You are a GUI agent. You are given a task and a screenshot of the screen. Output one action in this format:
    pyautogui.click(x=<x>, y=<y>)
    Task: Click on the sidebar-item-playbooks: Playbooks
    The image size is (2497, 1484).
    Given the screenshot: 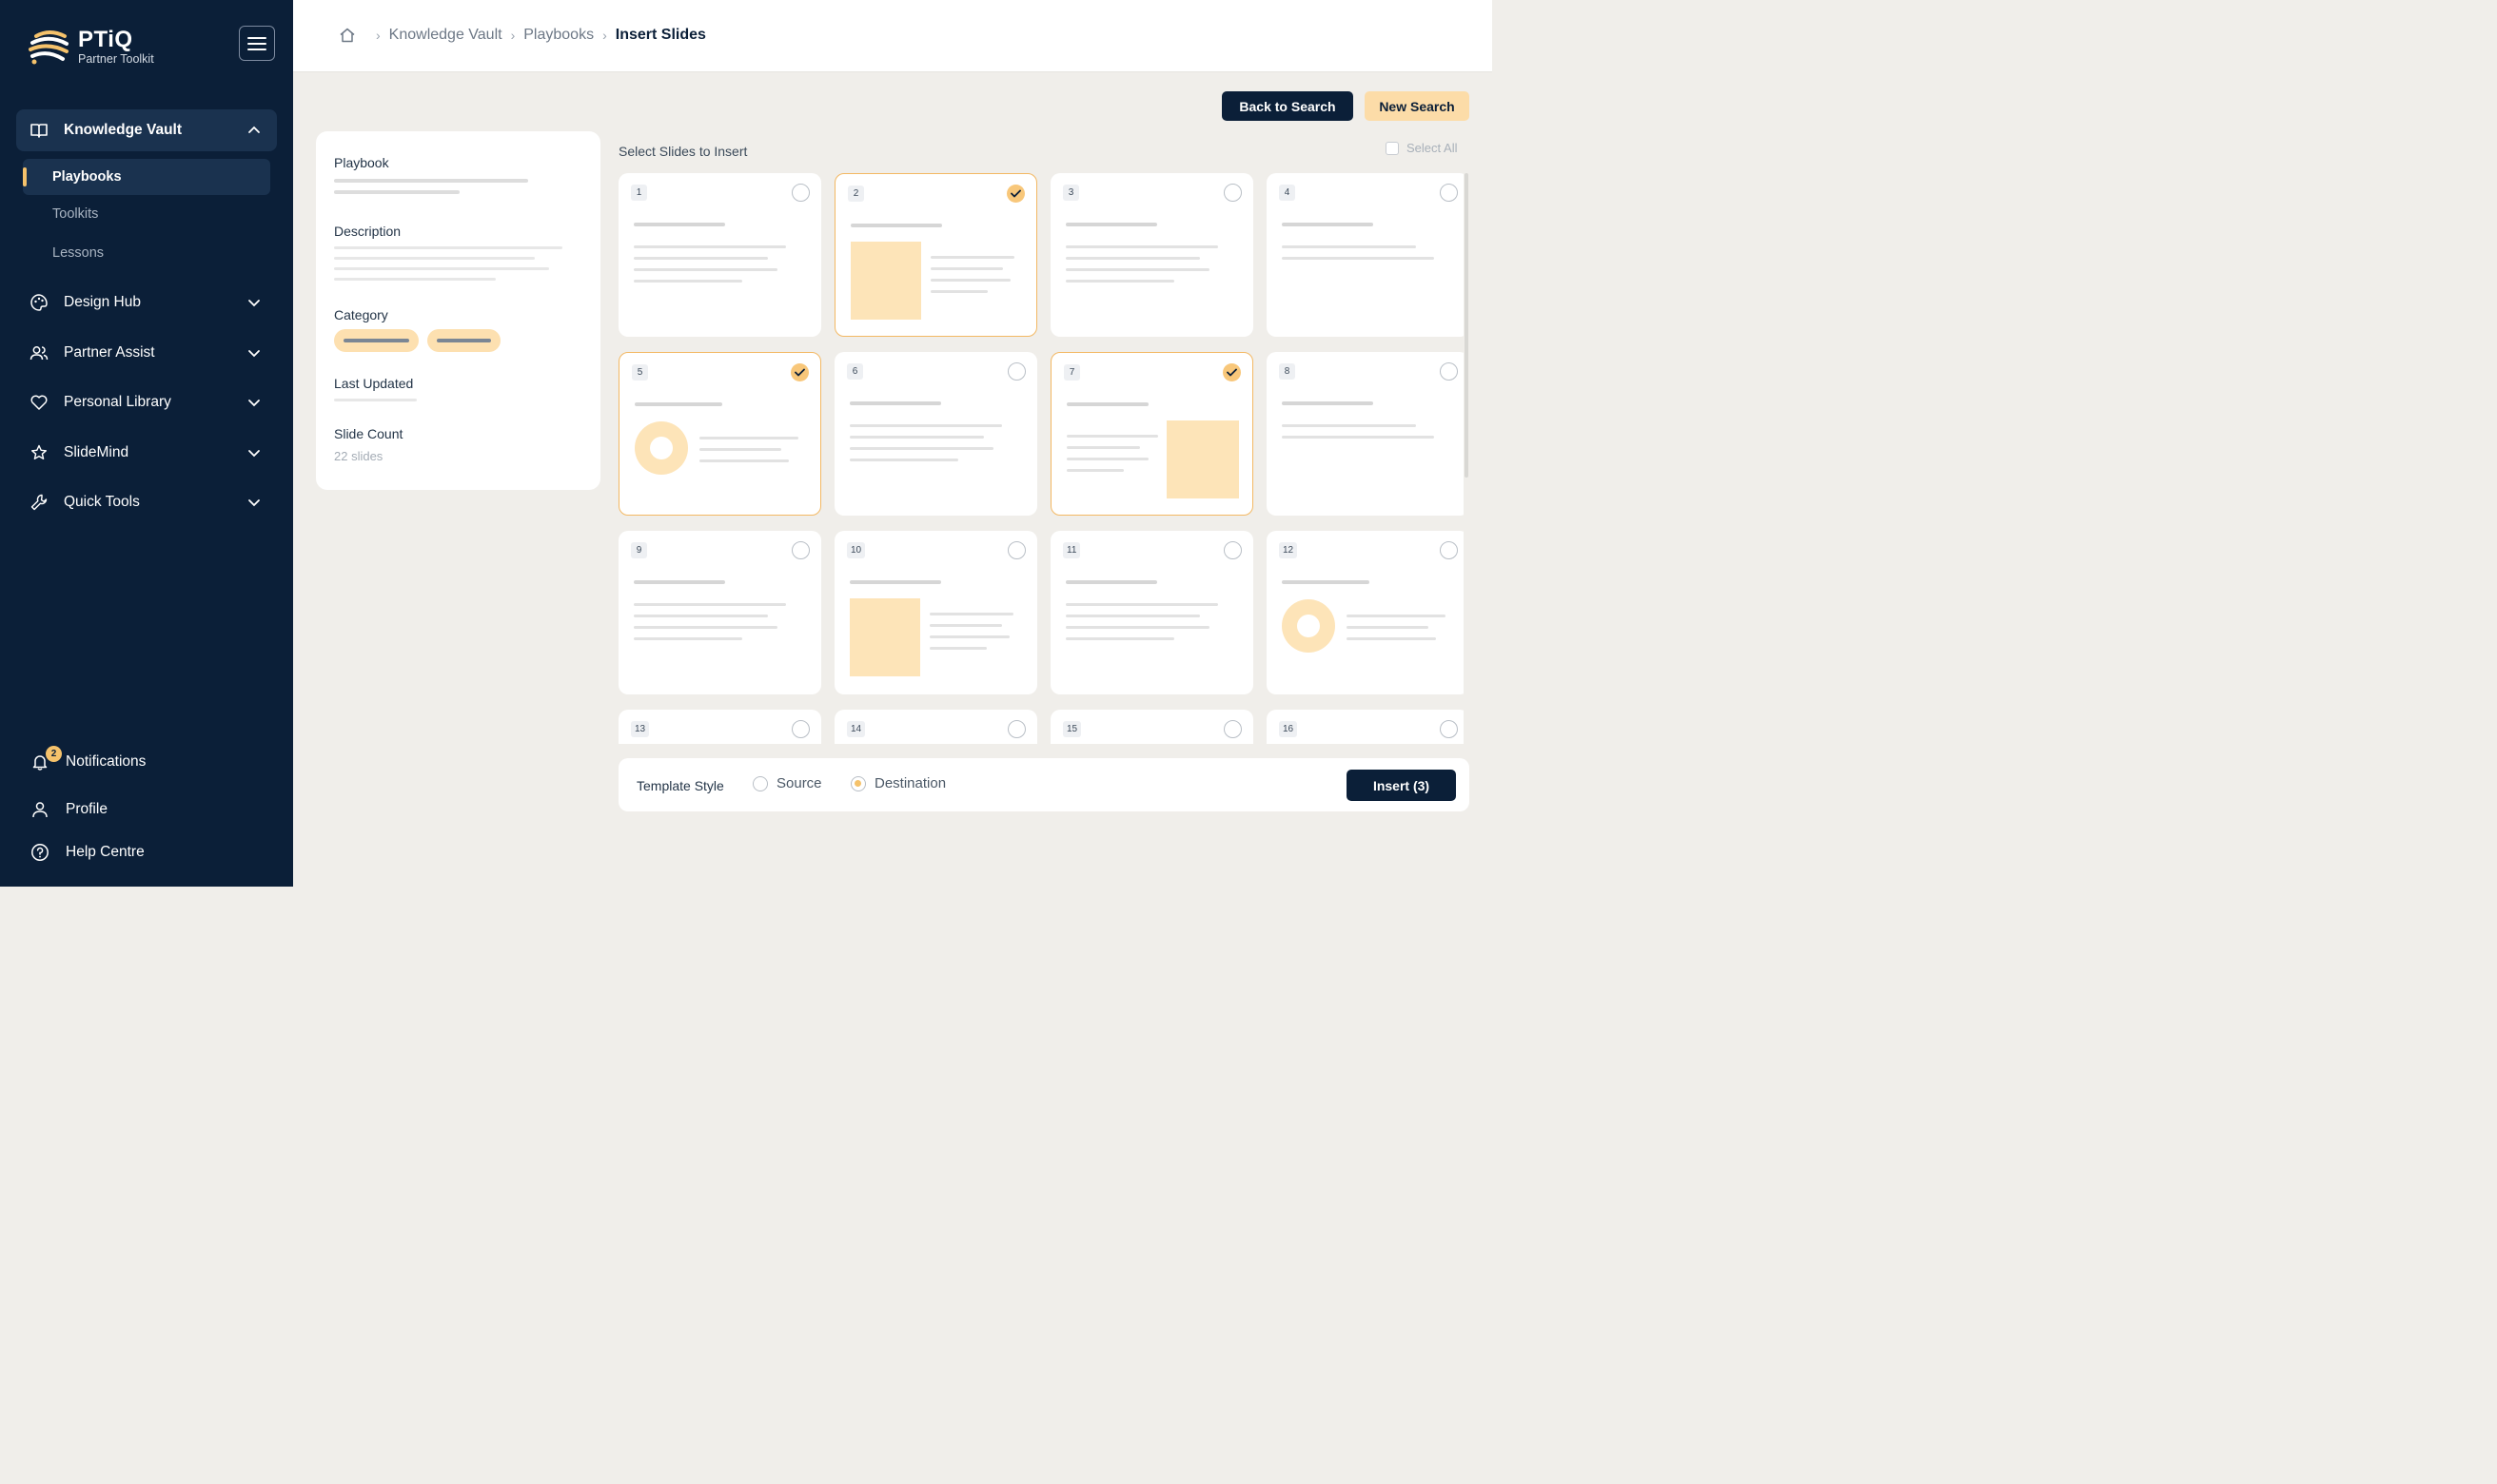 What is the action you would take?
    pyautogui.click(x=146, y=177)
    